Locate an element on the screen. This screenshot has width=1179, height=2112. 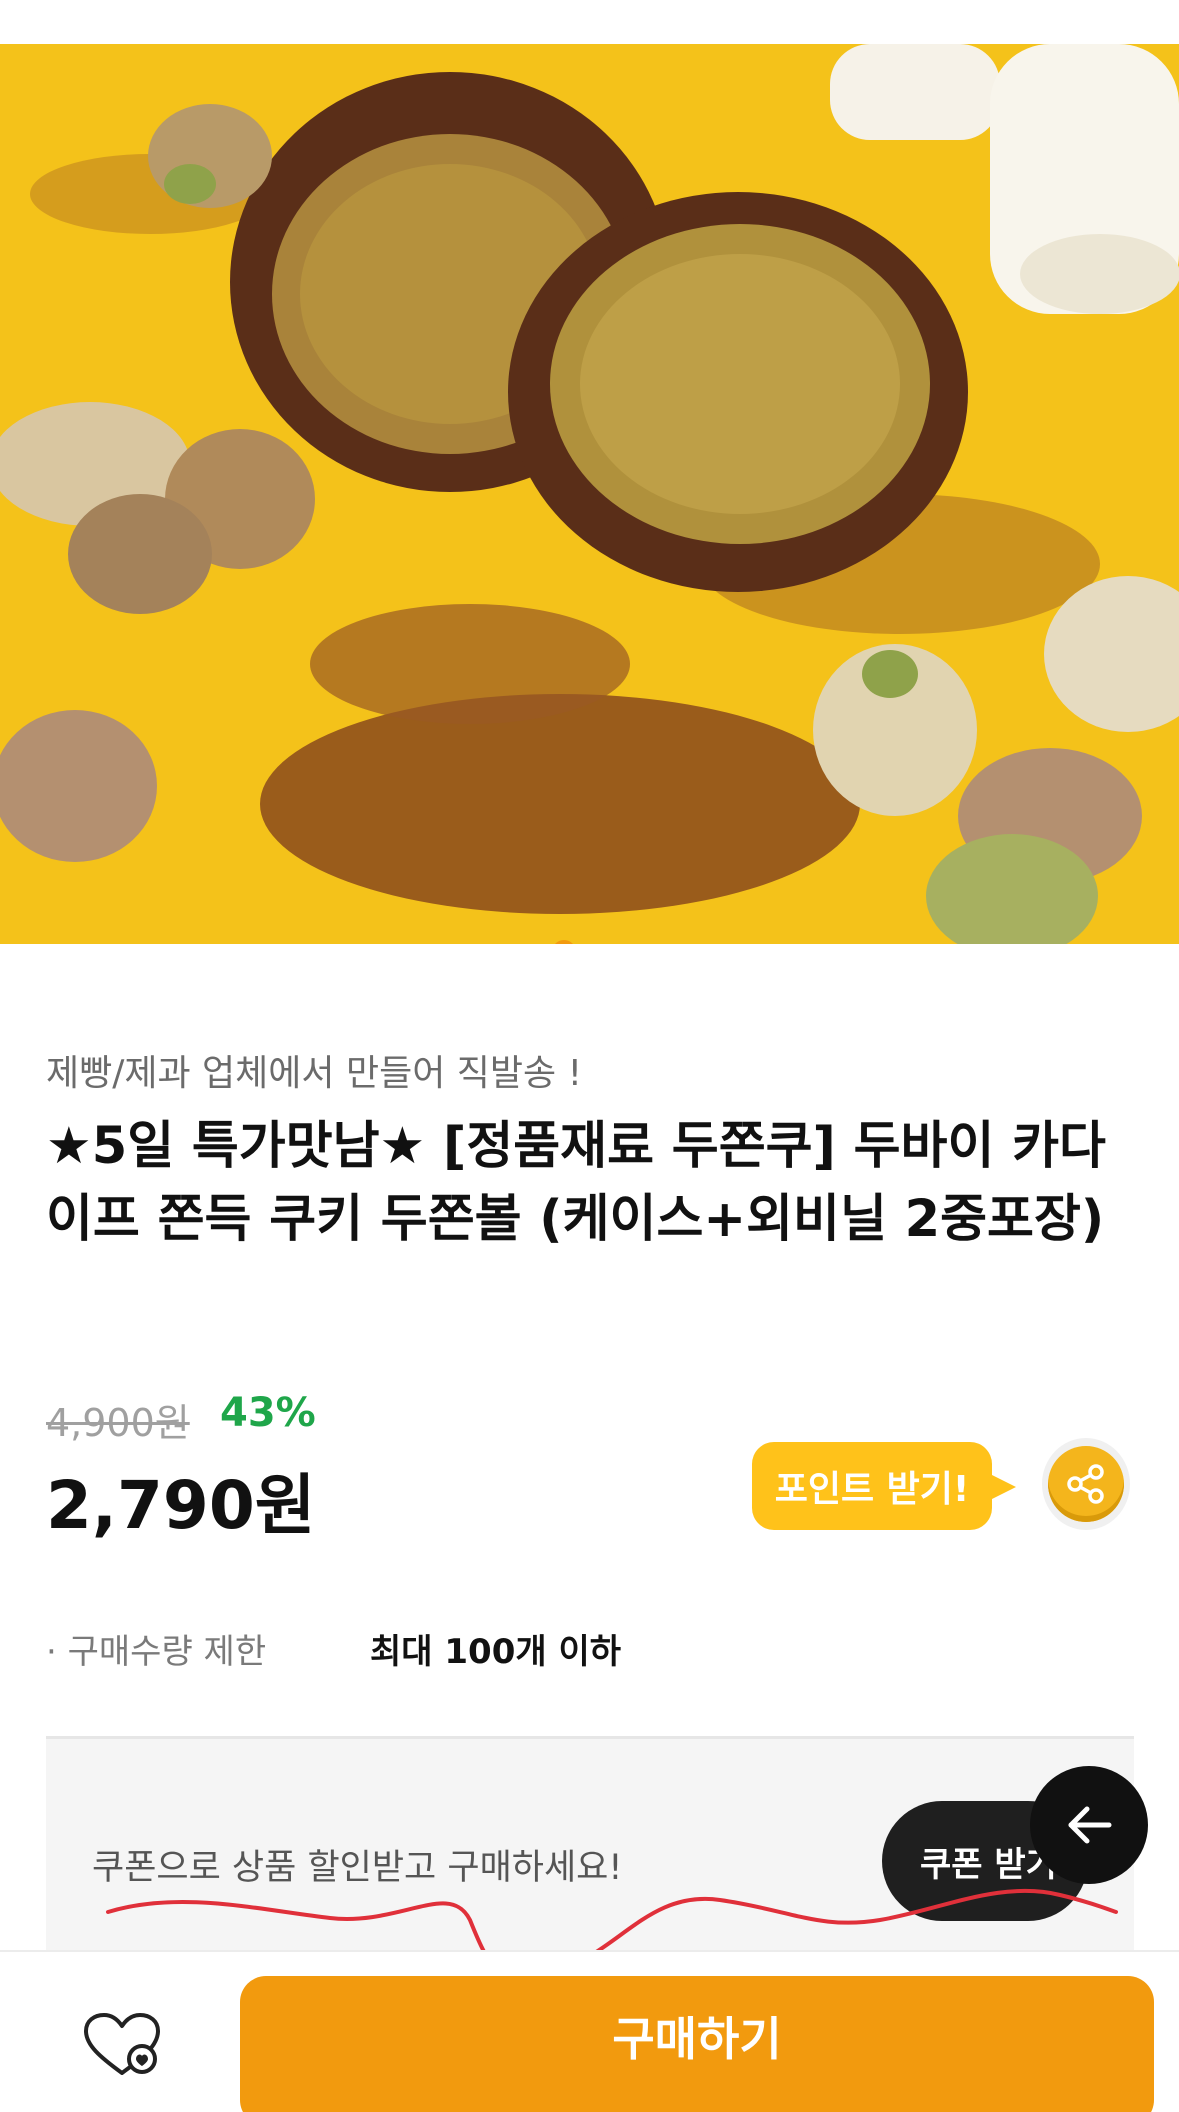
point-bubble: 포인트 받기! is located at coordinates (884, 1486).